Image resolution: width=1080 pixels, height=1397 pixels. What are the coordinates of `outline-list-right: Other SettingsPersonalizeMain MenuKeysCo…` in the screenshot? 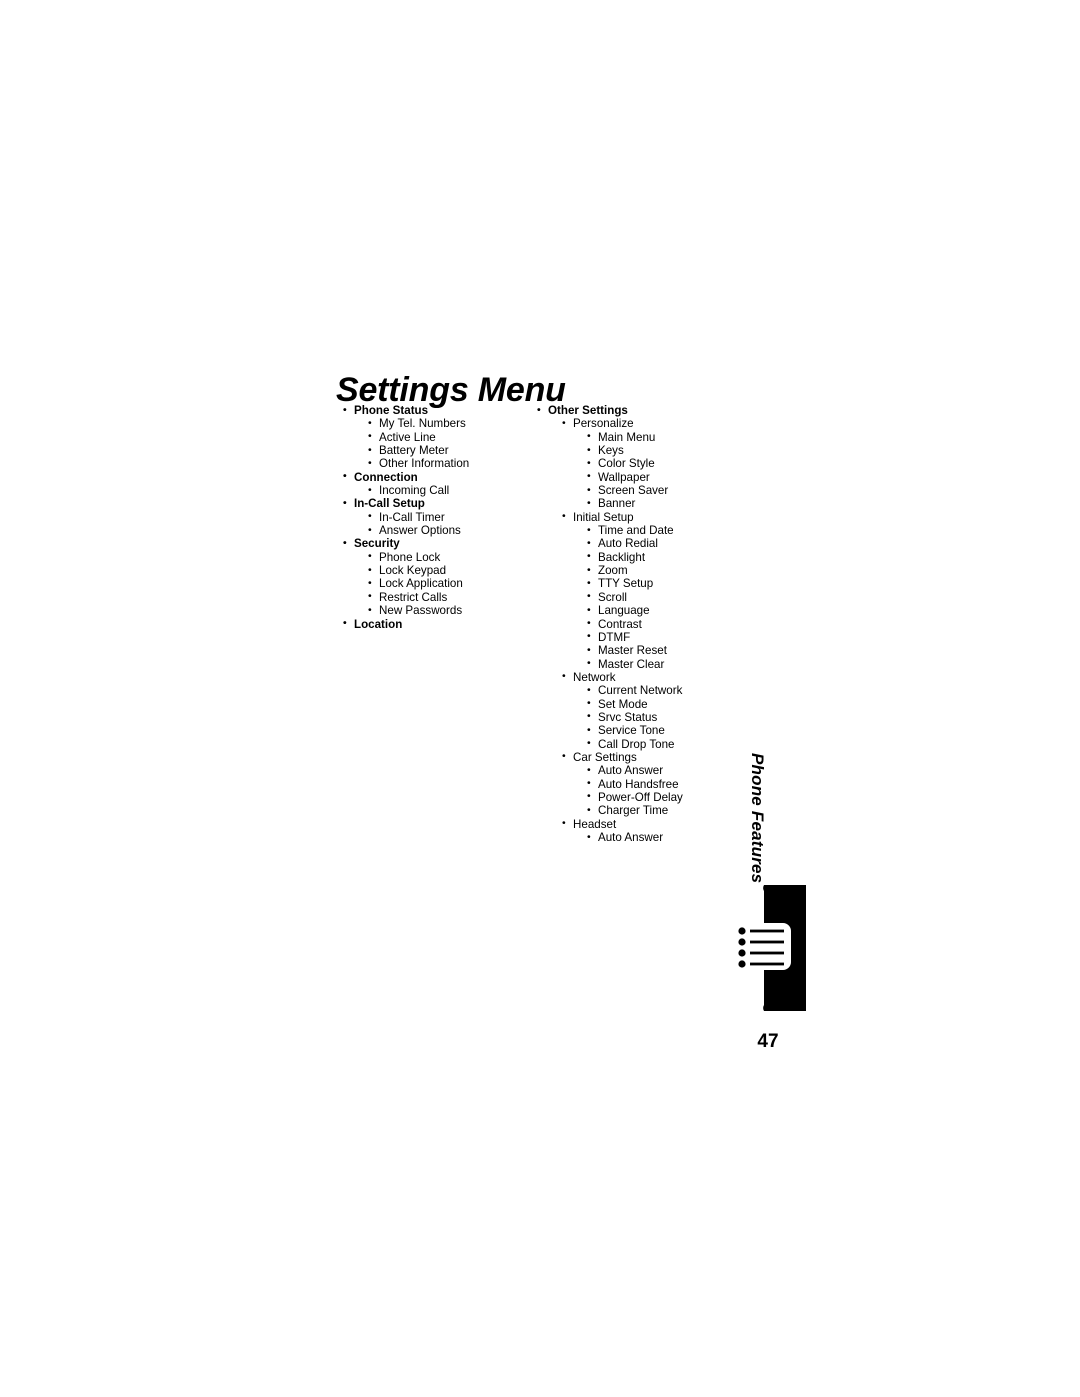 It's located at (645, 623).